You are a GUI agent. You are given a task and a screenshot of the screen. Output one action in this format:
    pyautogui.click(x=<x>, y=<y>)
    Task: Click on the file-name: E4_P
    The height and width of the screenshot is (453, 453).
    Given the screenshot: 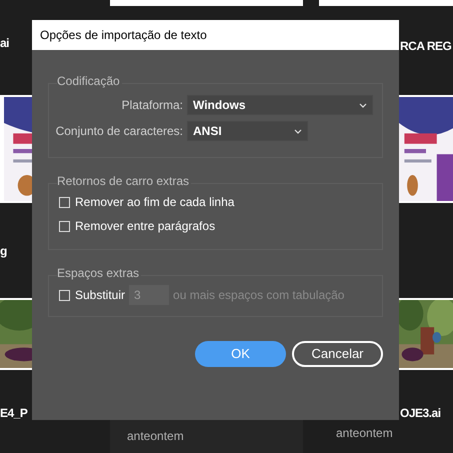 What is the action you would take?
    pyautogui.click(x=14, y=413)
    